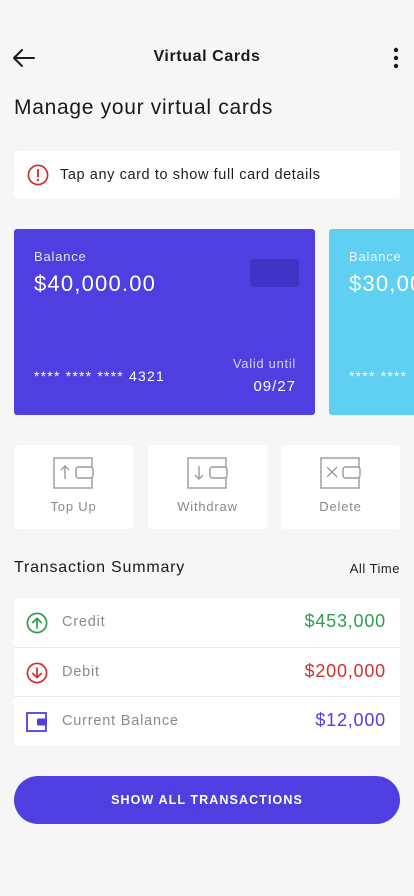  Describe the element at coordinates (100, 567) in the screenshot. I see `summary-title: Transaction Summary` at that location.